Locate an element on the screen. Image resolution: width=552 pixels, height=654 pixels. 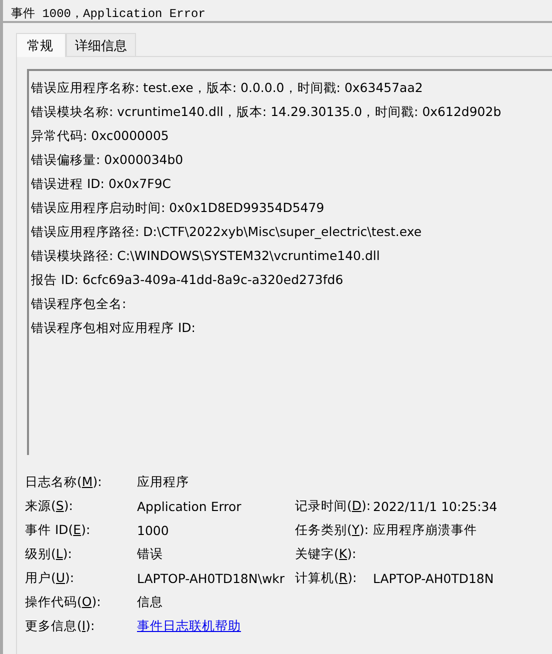
field-value: 1000 is located at coordinates (153, 530).